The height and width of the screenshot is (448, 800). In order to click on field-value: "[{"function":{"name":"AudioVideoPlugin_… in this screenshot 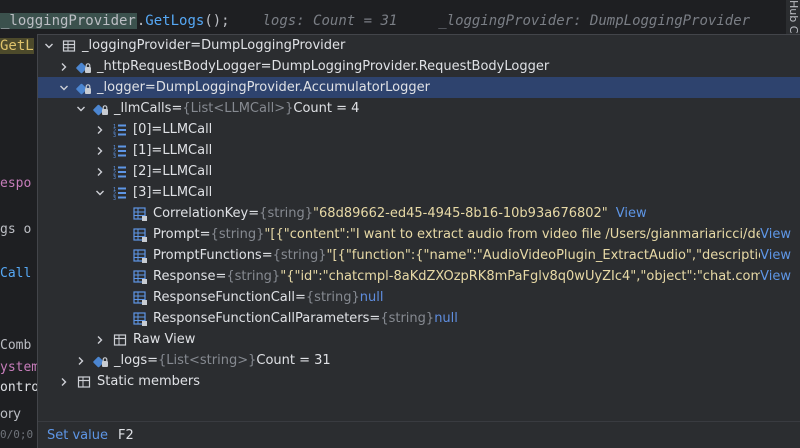, I will do `click(543, 255)`.